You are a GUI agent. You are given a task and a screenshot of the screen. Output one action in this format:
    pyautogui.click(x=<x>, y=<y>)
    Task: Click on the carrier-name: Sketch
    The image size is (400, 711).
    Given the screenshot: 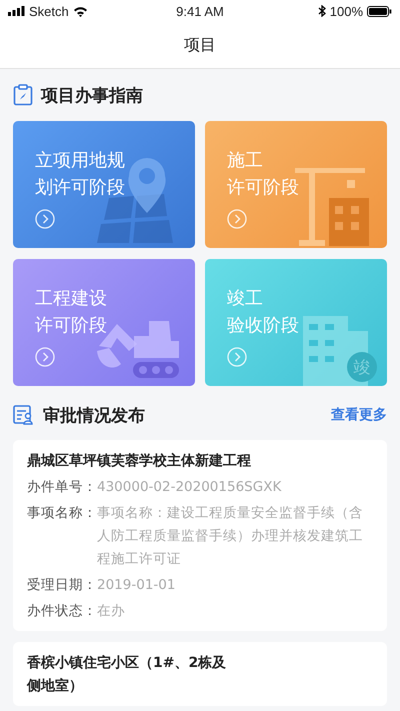 What is the action you would take?
    pyautogui.click(x=49, y=11)
    